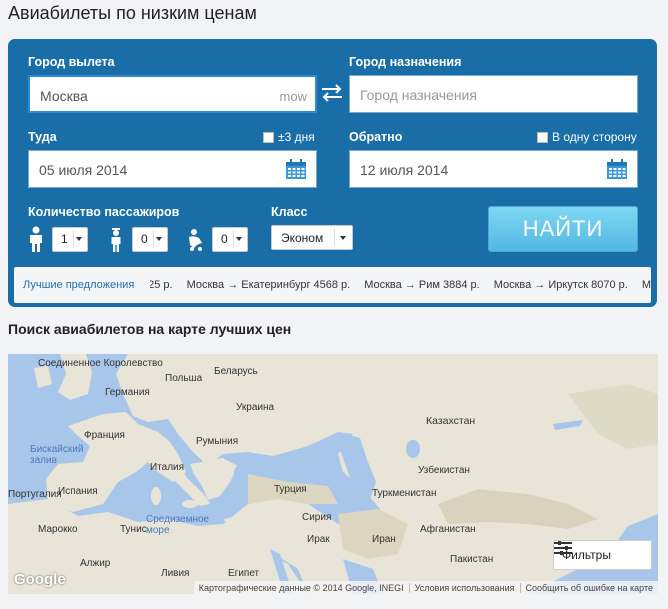  I want to click on adults-count: 1, so click(64, 239).